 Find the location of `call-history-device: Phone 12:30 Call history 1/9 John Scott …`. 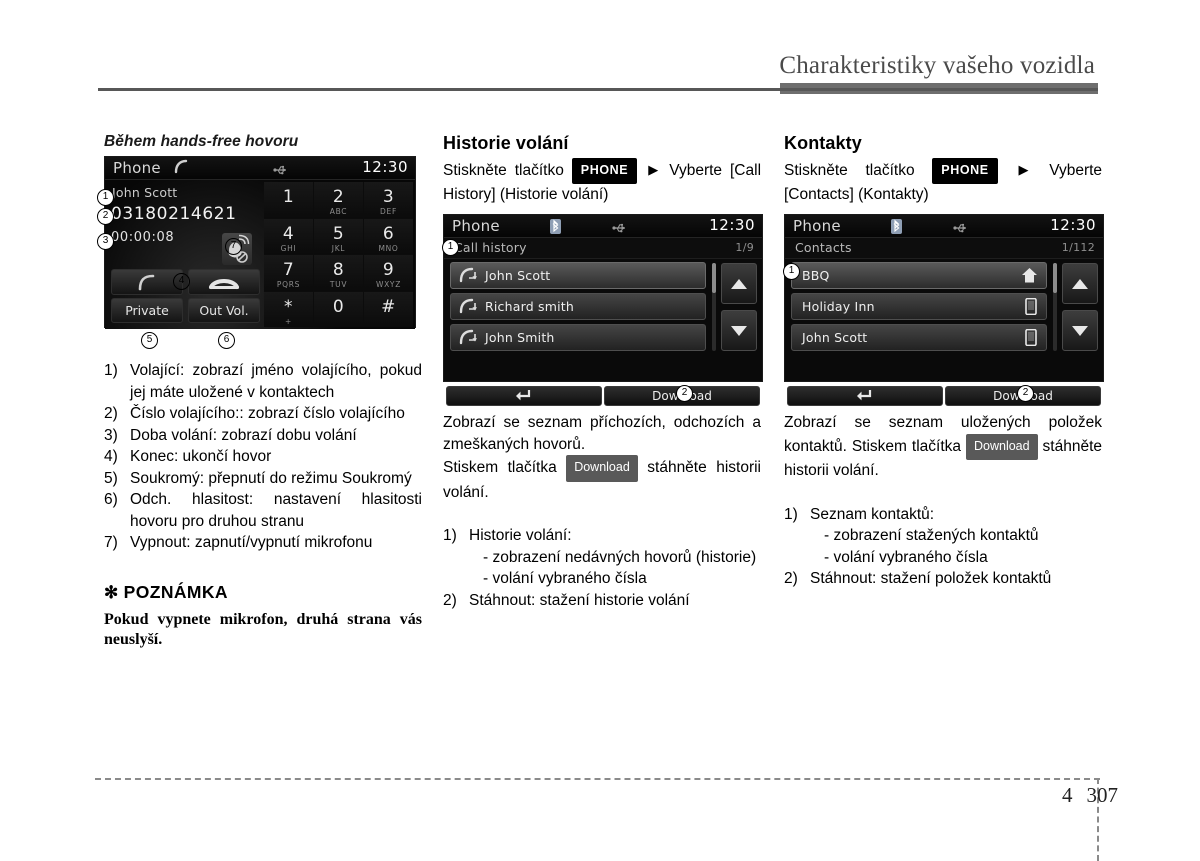

call-history-device: Phone 12:30 Call history 1/9 John Scott … is located at coordinates (602, 310).